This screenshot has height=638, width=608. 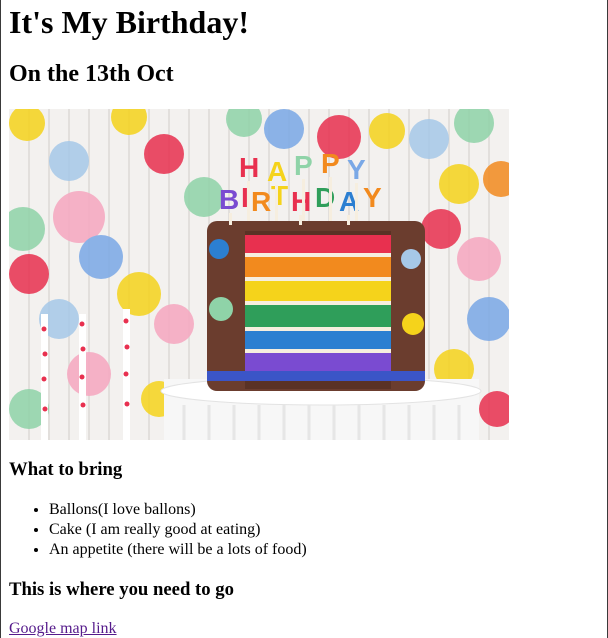 What do you see at coordinates (279, 195) in the screenshot?
I see `svg-text: T` at bounding box center [279, 195].